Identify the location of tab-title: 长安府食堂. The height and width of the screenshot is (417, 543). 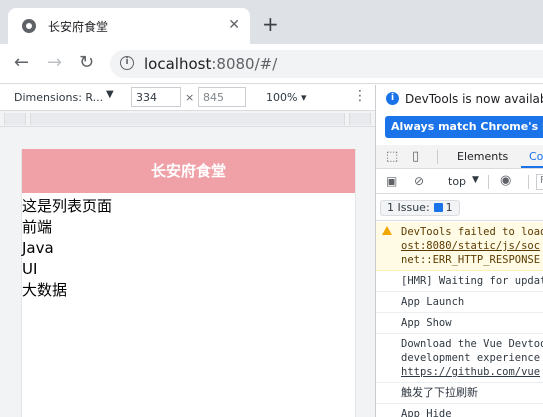
(78, 27).